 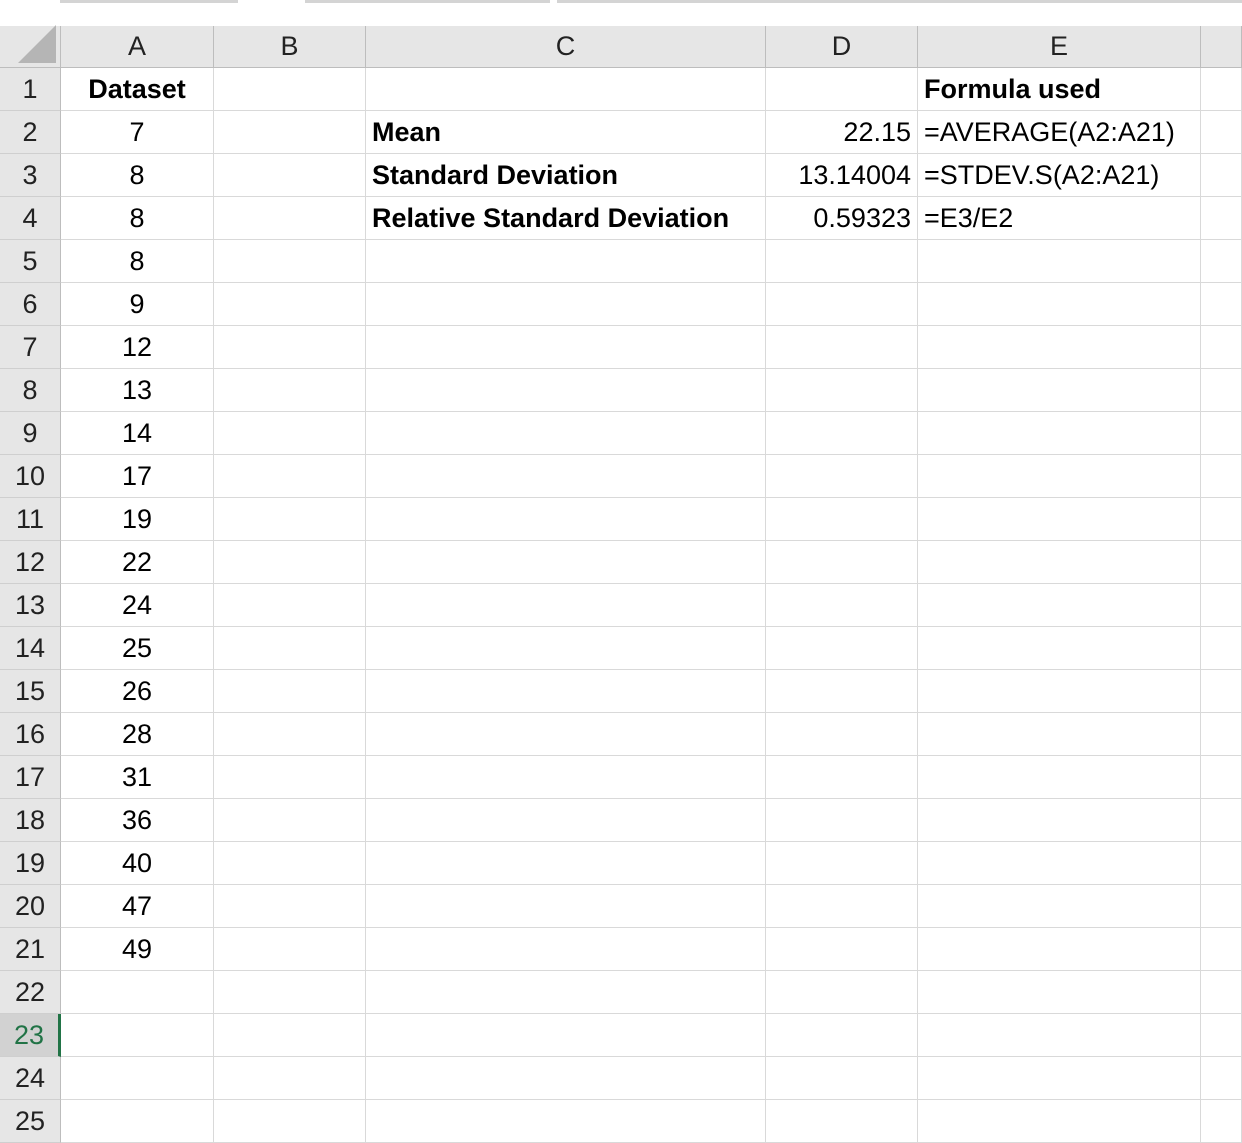 I want to click on cell-b2, so click(x=290, y=132).